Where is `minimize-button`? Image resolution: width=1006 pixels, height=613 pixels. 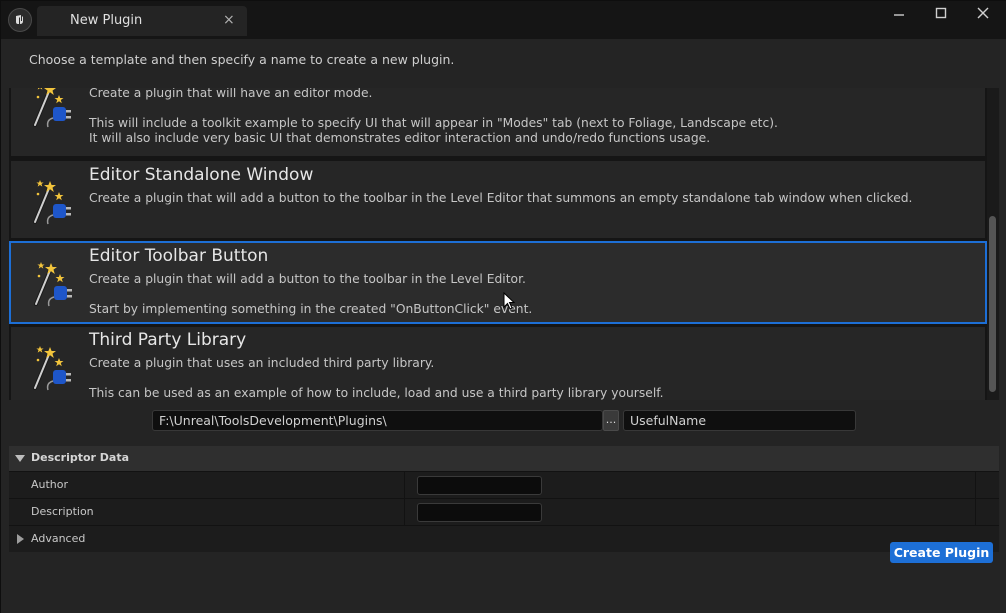
minimize-button is located at coordinates (899, 16).